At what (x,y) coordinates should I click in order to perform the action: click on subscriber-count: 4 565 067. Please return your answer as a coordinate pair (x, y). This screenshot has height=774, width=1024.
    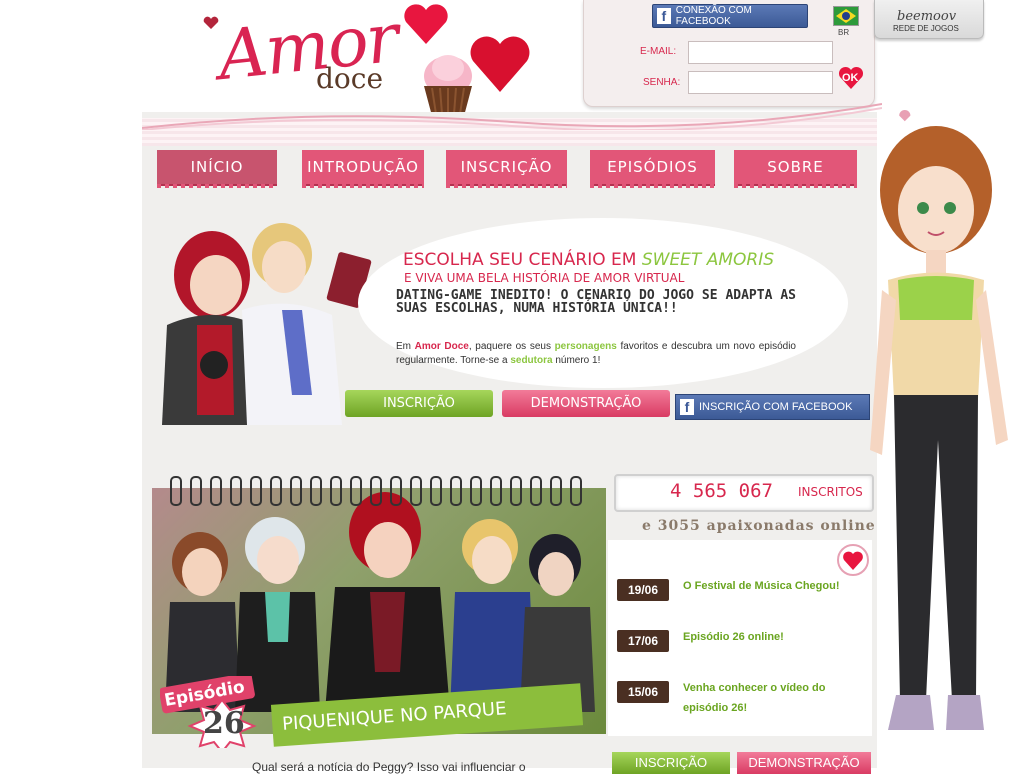
    Looking at the image, I should click on (721, 491).